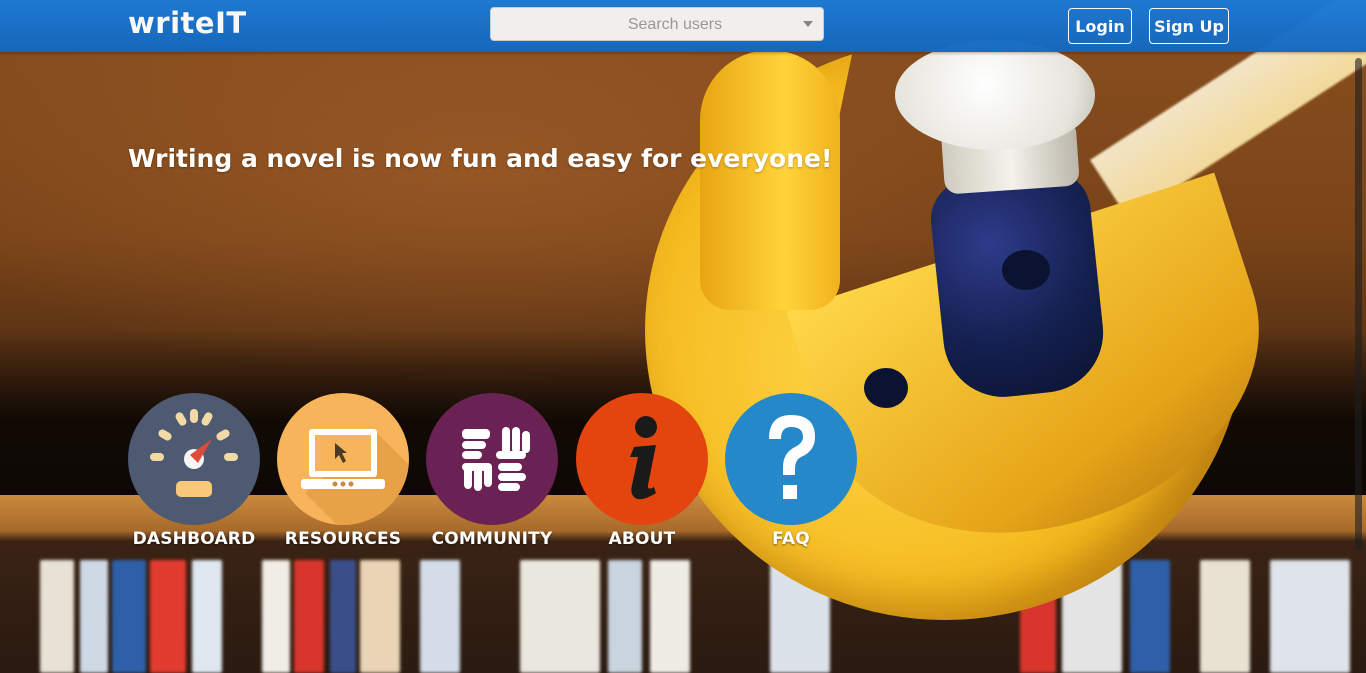 The width and height of the screenshot is (1366, 673). Describe the element at coordinates (995, 95) in the screenshot. I see `light-bulb` at that location.